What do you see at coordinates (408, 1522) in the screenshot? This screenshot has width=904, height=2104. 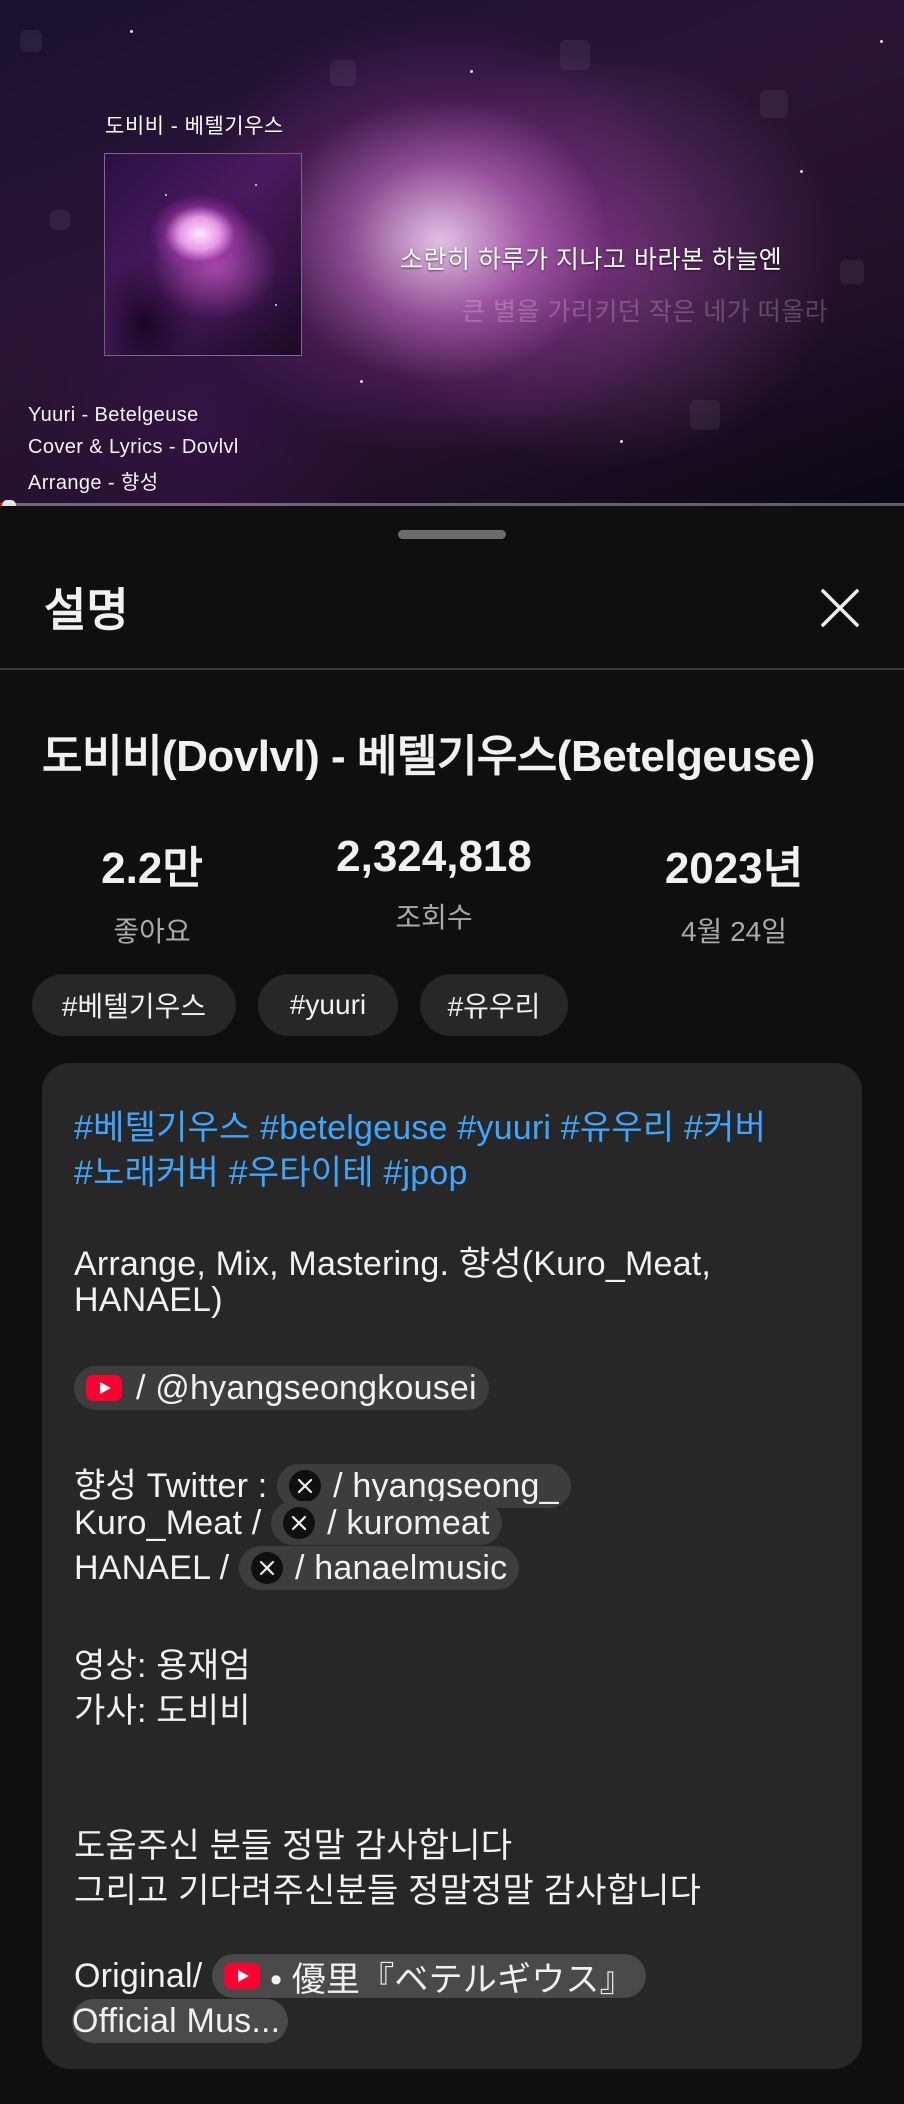 I see `twitter-handle: / kuromeat` at bounding box center [408, 1522].